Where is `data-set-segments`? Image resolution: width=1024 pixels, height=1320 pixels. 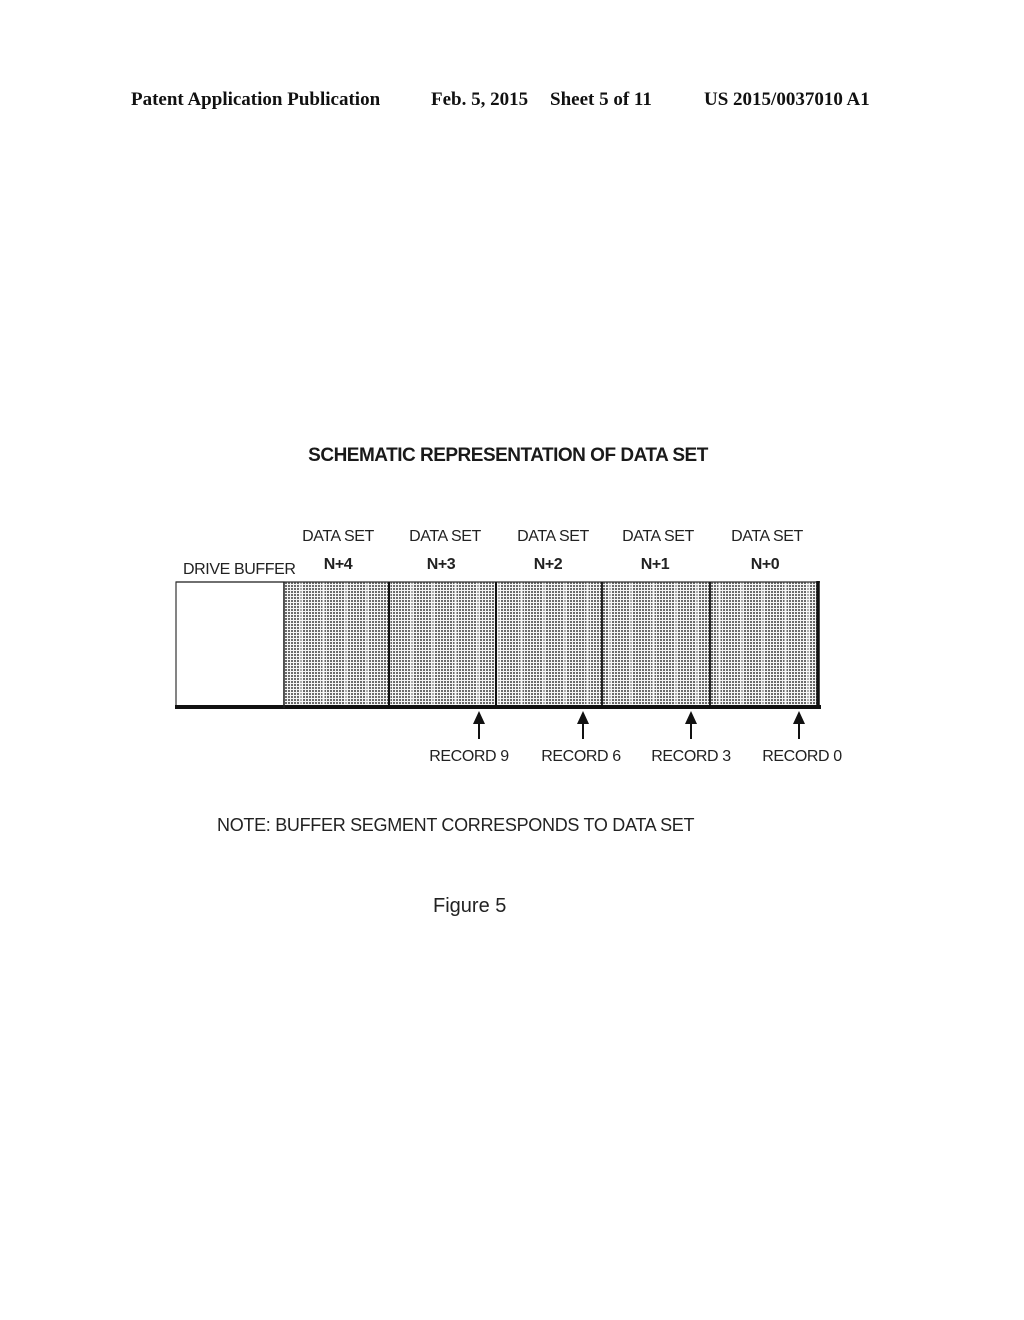
data-set-segments is located at coordinates (551, 645).